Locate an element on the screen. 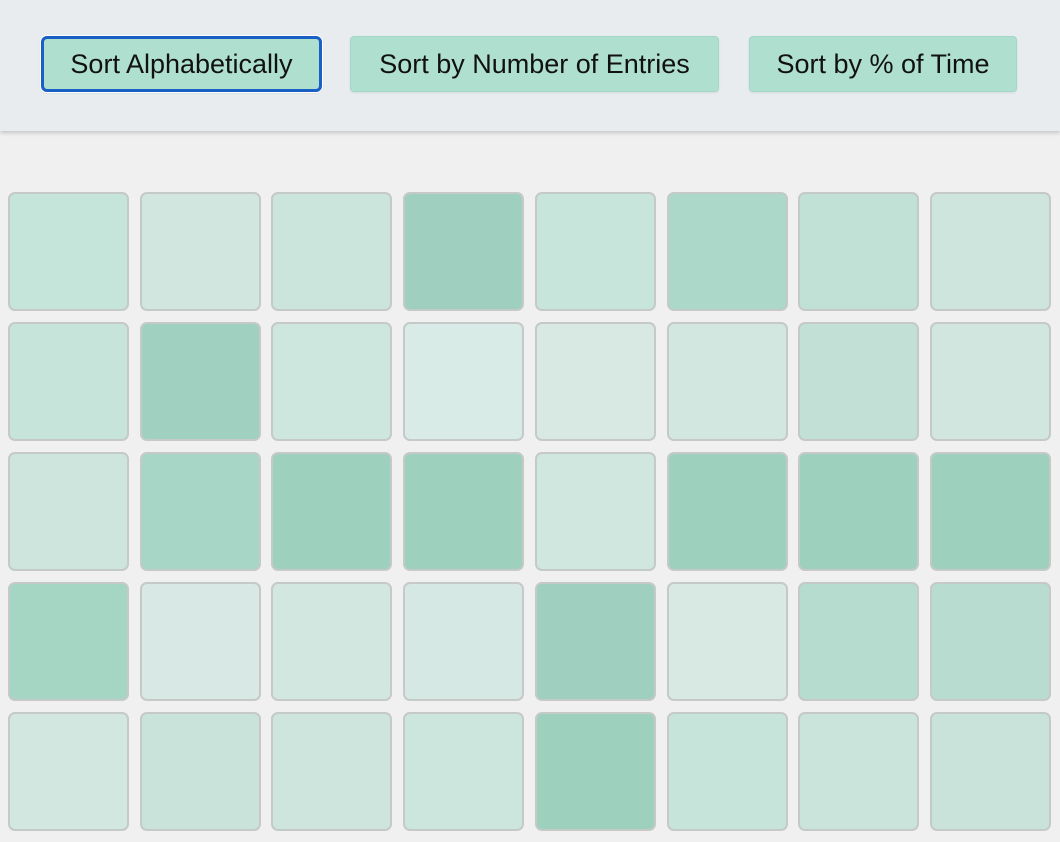 The width and height of the screenshot is (1060, 842). sort-by-entries-button: Sort by Number of Entries is located at coordinates (534, 64).